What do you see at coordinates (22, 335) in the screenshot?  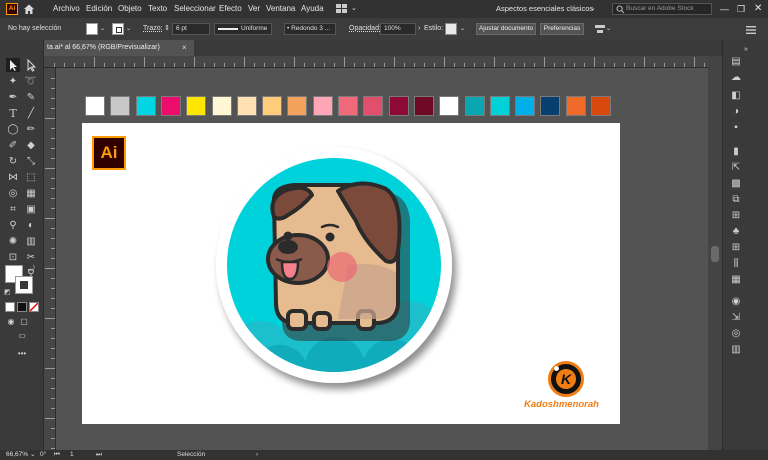 I see `screen-mode-icon: ▭` at bounding box center [22, 335].